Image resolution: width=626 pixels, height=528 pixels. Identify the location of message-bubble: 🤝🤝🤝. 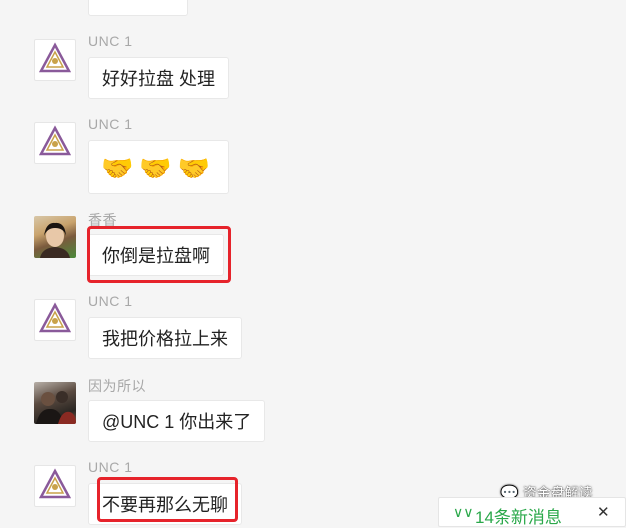
(159, 167).